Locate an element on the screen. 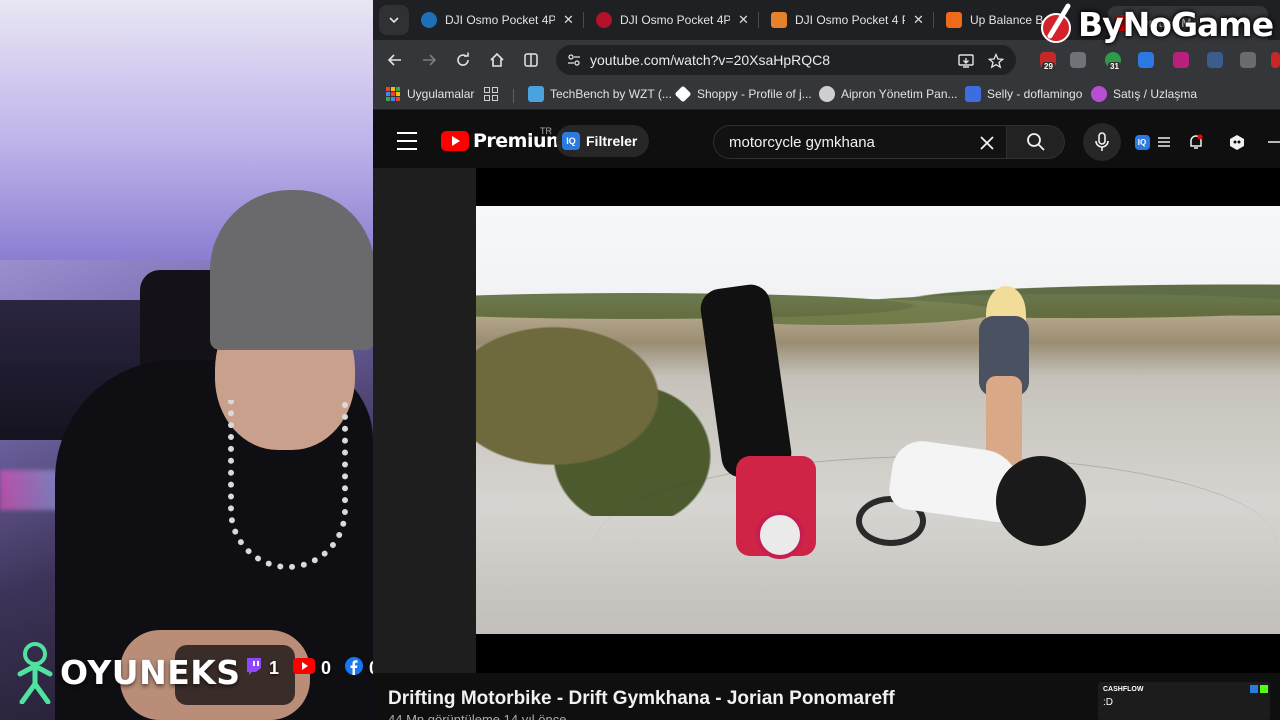 The image size is (1280, 720). iq-extension-button: IQ is located at coordinates (1142, 142).